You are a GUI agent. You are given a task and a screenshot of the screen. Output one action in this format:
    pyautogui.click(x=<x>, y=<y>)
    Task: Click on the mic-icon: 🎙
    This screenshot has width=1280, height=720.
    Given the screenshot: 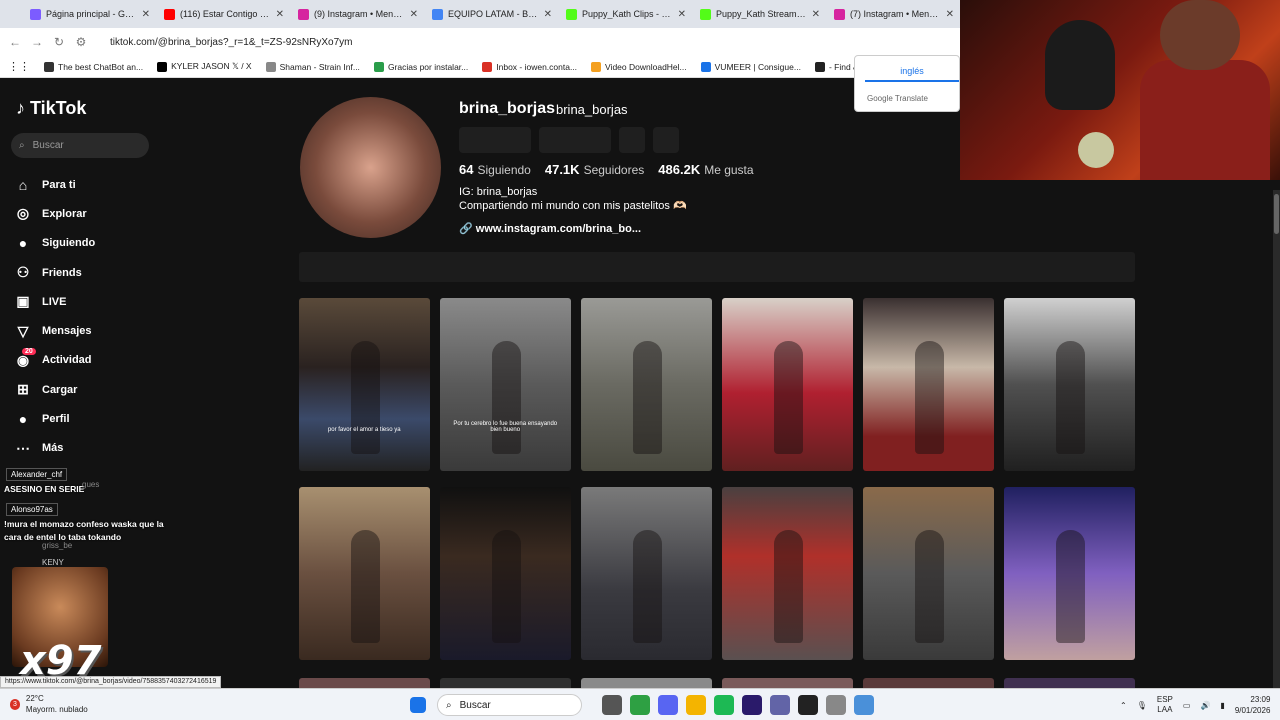 What is the action you would take?
    pyautogui.click(x=1142, y=705)
    